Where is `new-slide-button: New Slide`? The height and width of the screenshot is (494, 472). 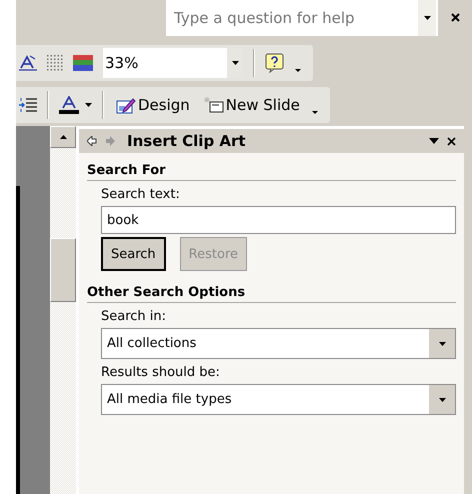 new-slide-button: New Slide is located at coordinates (252, 105).